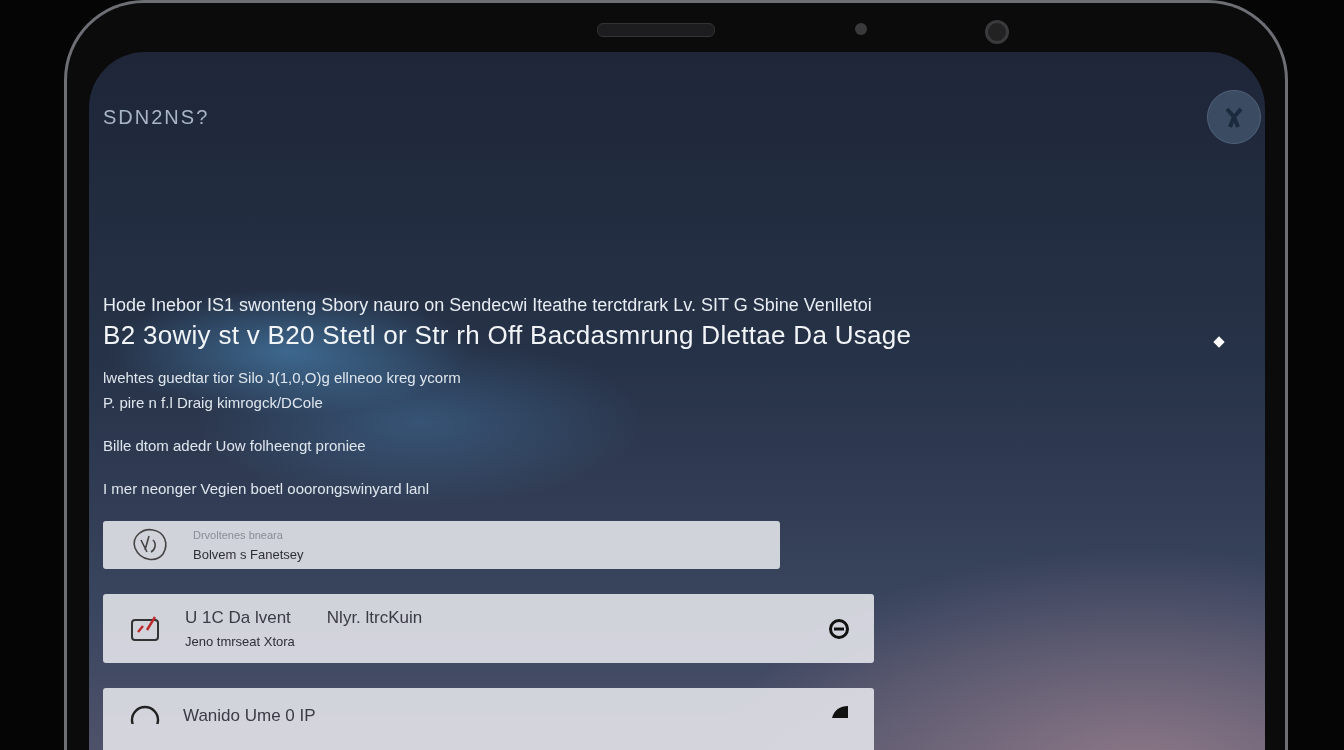  Describe the element at coordinates (282, 377) in the screenshot. I see `body-text: lwehtes guedtar tior Silo J(1,0,O)g ellneoo kreg ycorm` at that location.